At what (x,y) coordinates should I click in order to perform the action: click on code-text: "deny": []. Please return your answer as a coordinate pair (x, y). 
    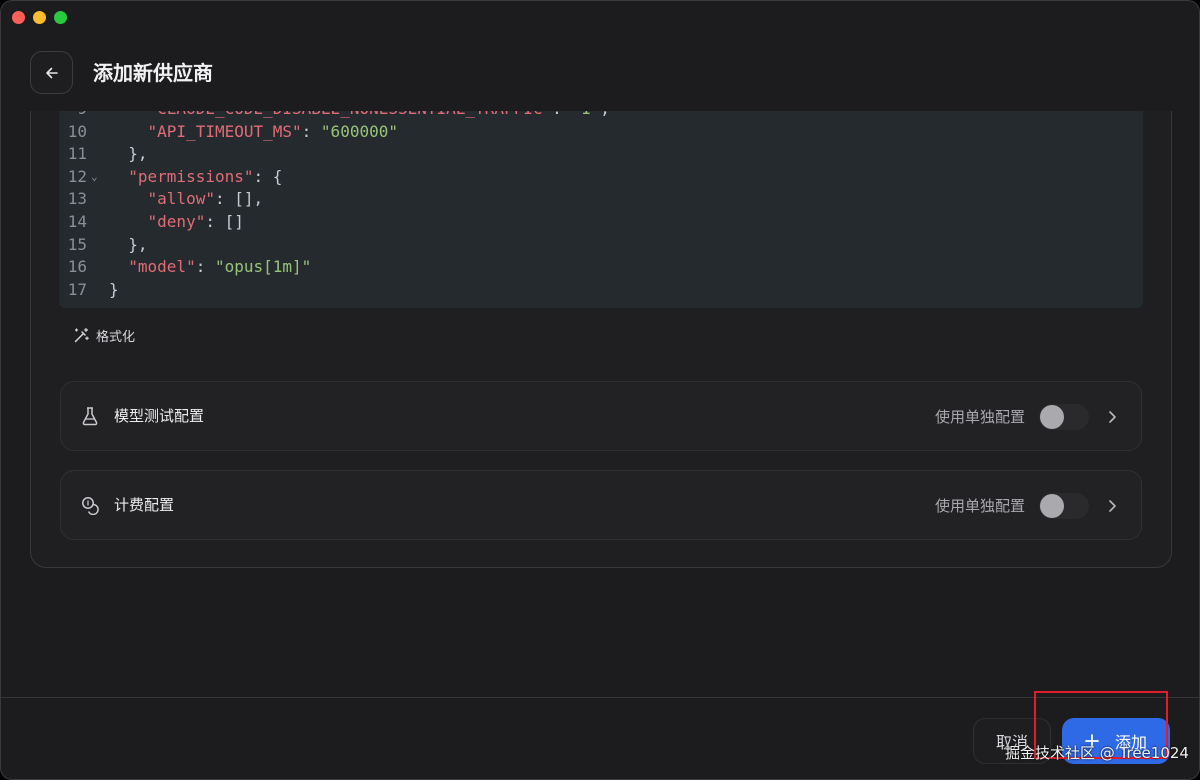
    Looking at the image, I should click on (176, 221).